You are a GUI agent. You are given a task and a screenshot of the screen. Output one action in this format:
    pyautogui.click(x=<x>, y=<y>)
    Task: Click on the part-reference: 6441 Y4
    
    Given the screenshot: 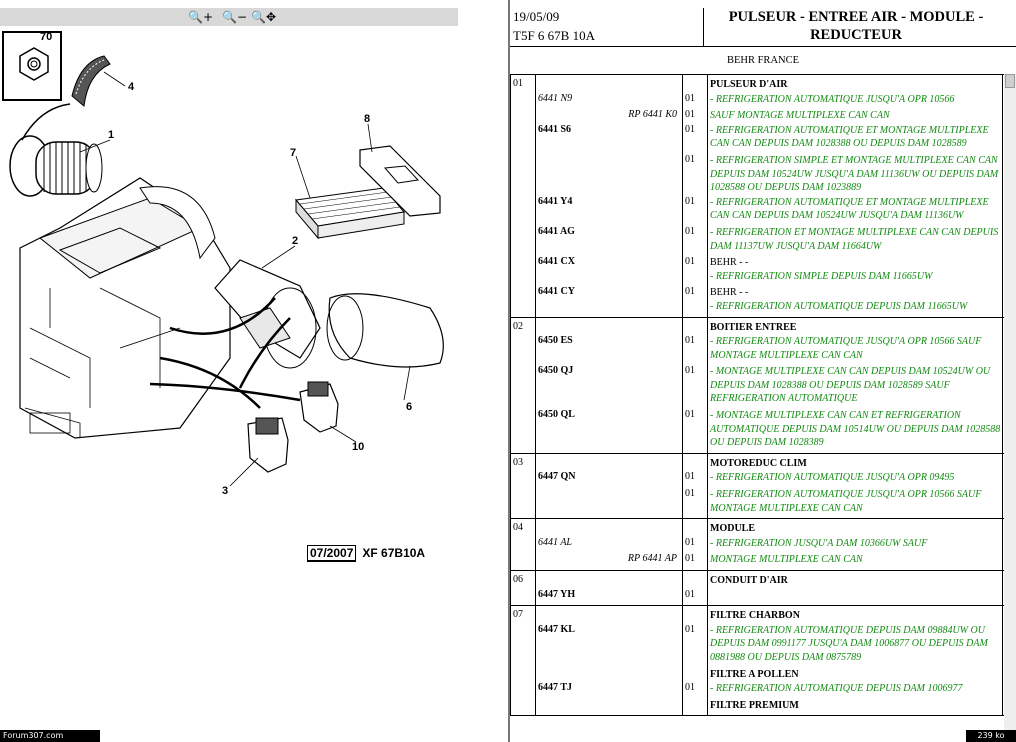 What is the action you would take?
    pyautogui.click(x=555, y=201)
    